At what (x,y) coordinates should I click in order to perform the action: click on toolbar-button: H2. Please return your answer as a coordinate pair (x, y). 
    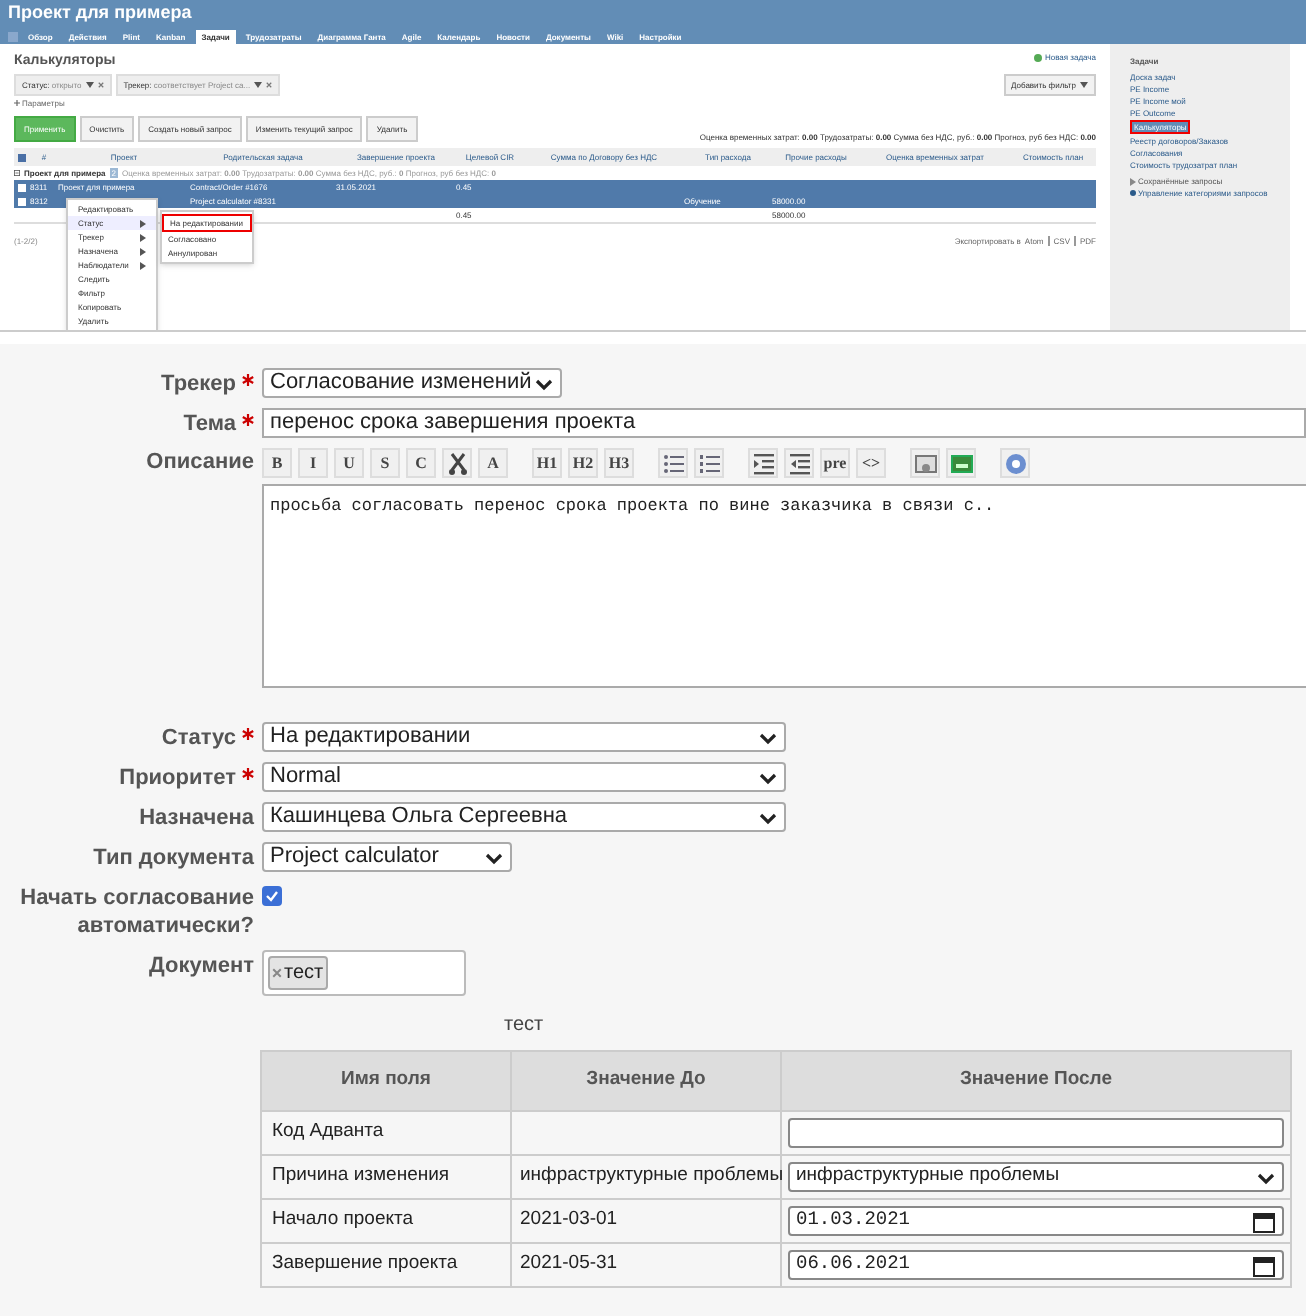
    Looking at the image, I should click on (583, 463).